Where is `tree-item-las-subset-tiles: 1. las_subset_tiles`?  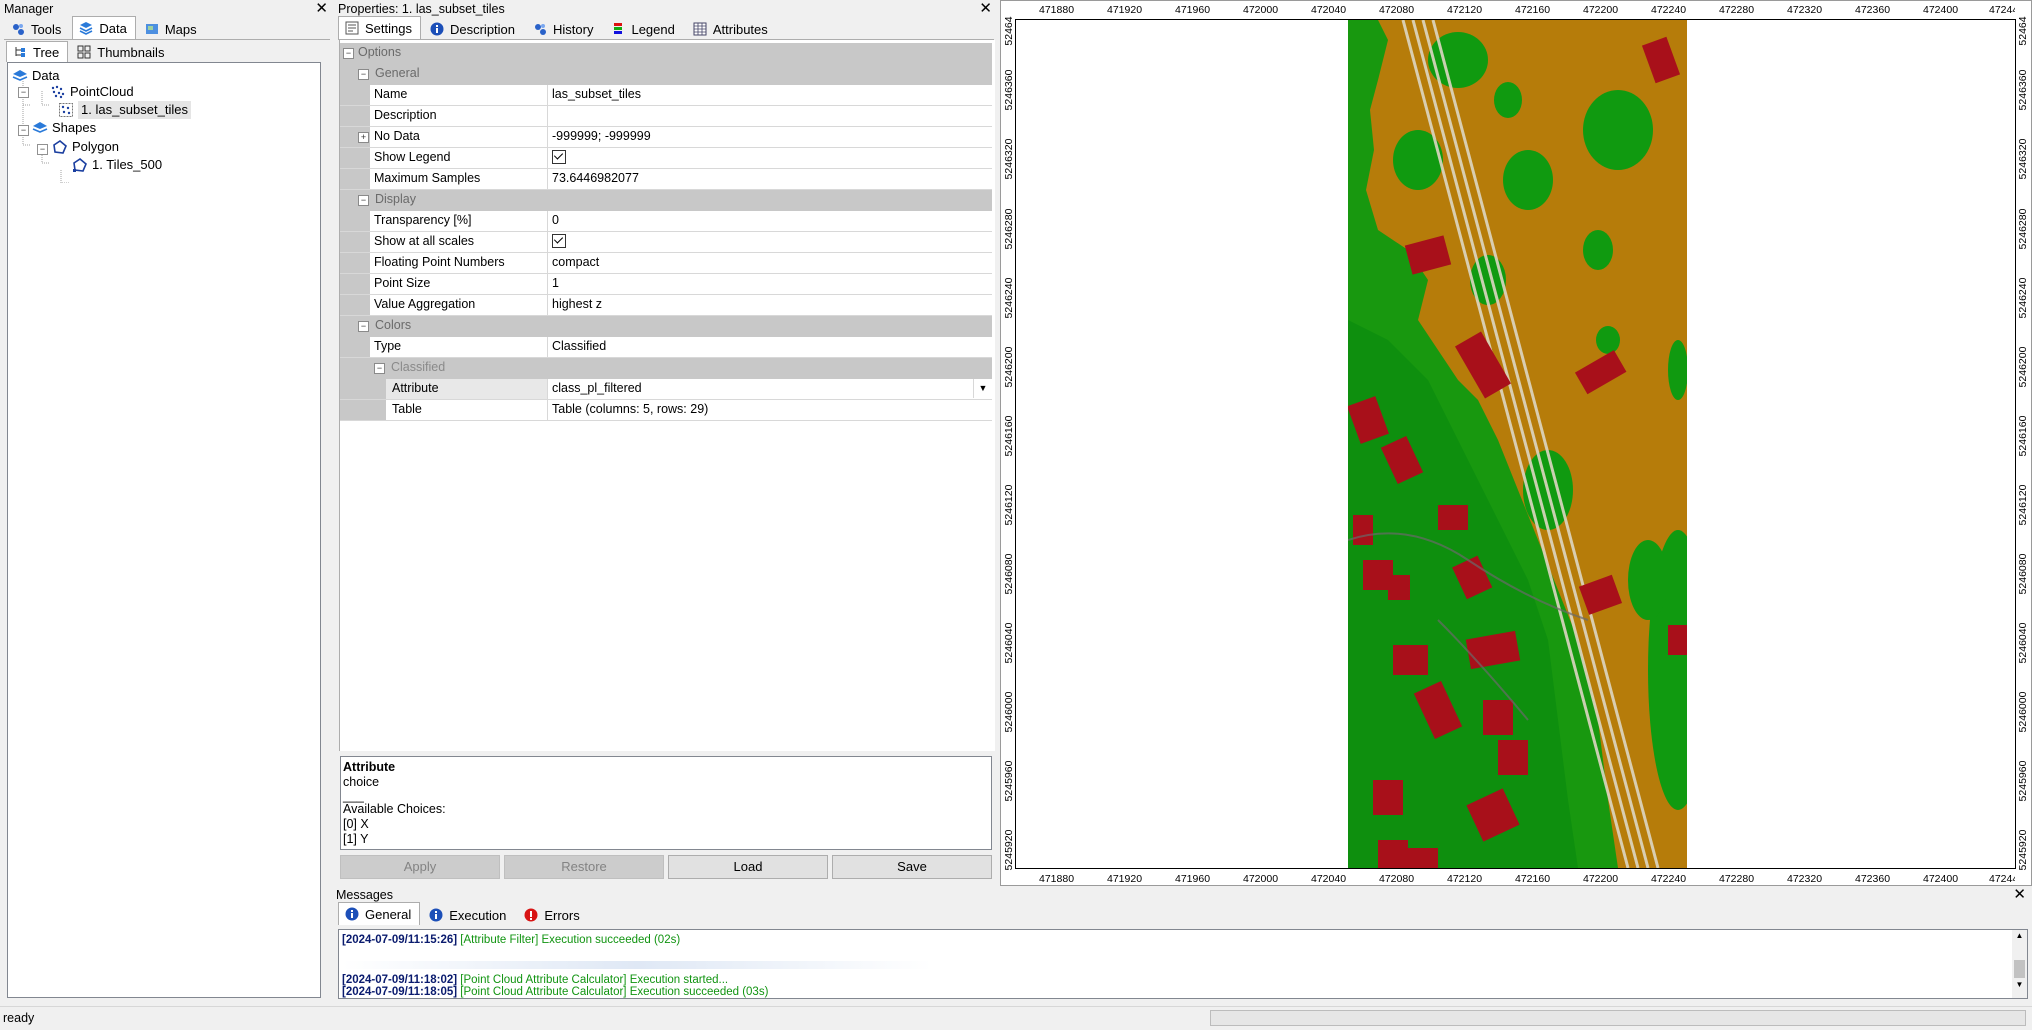 tree-item-las-subset-tiles: 1. las_subset_tiles is located at coordinates (124, 110).